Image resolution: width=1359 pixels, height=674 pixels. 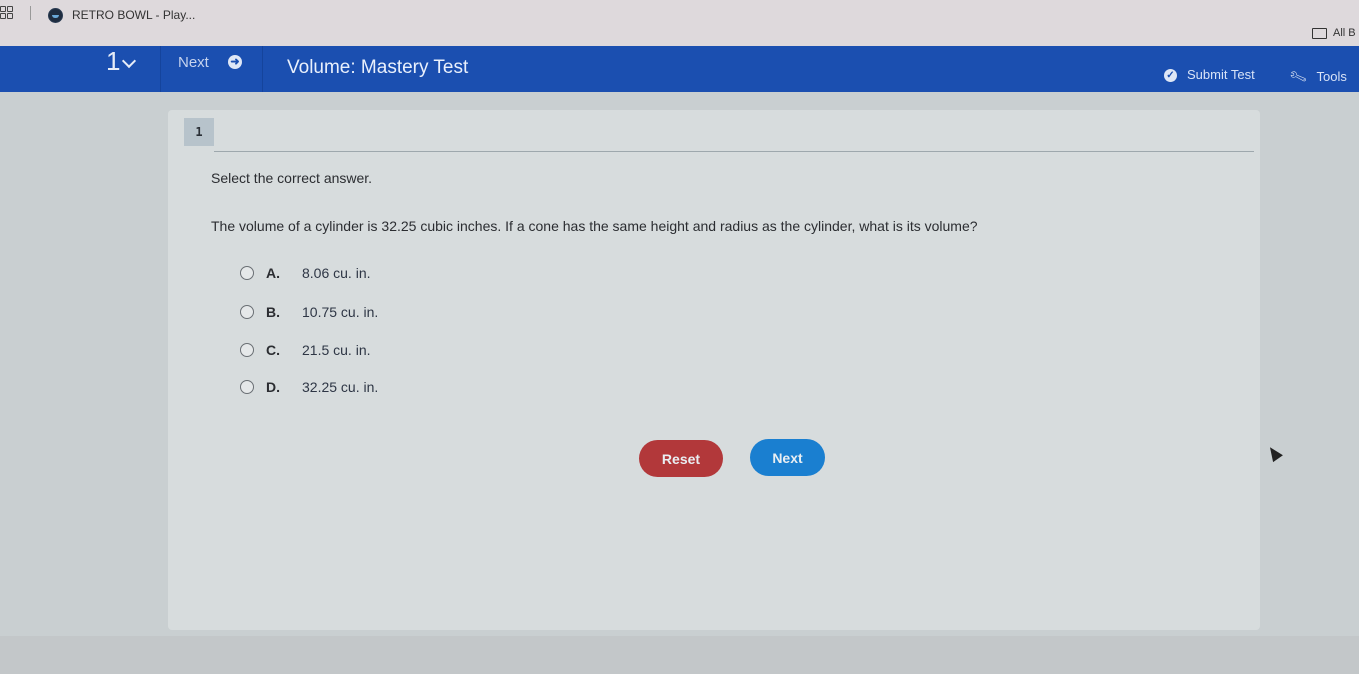 What do you see at coordinates (1298, 76) in the screenshot?
I see `wrench-icon: 🔧︎` at bounding box center [1298, 76].